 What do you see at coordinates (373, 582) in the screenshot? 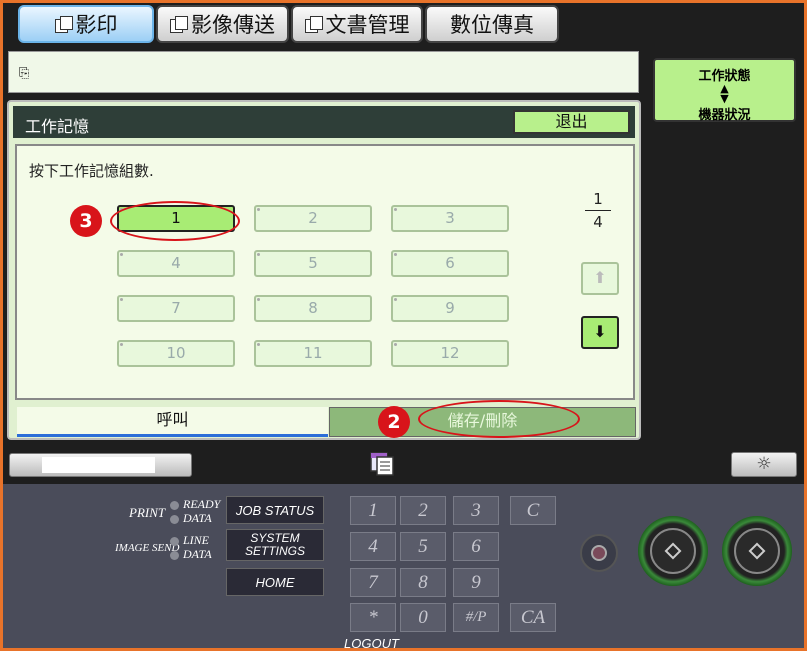
I see `key-7: 7` at bounding box center [373, 582].